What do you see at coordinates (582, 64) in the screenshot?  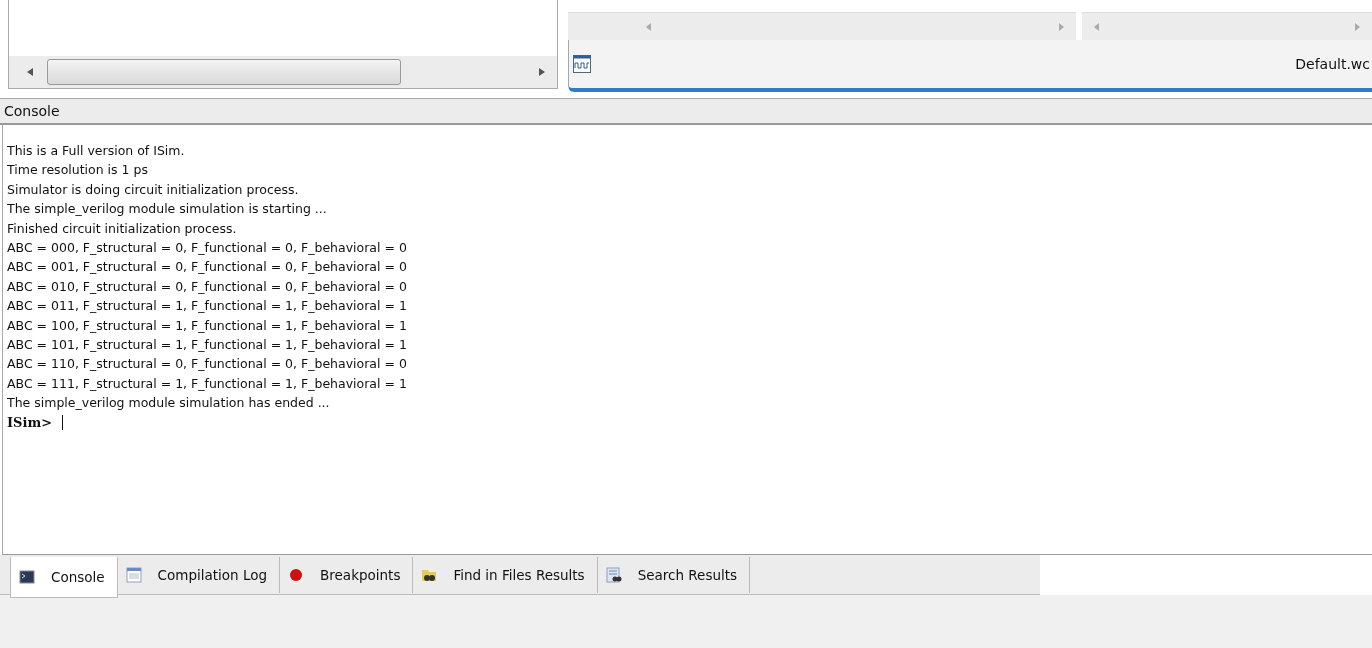 I see `waveform-icon` at bounding box center [582, 64].